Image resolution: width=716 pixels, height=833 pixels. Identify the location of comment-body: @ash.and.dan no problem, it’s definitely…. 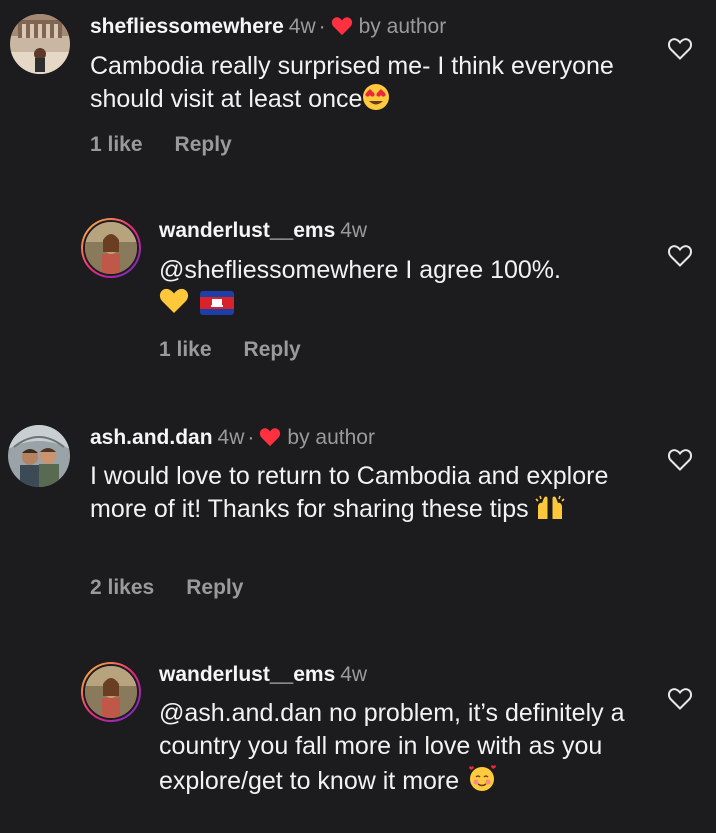
(392, 747).